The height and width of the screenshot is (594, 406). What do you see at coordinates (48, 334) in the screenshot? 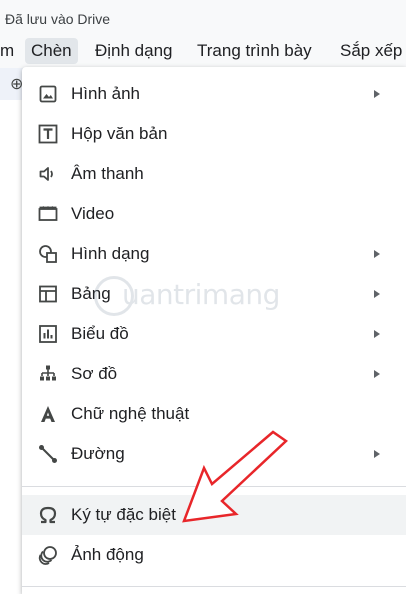
I see `chart-icon` at bounding box center [48, 334].